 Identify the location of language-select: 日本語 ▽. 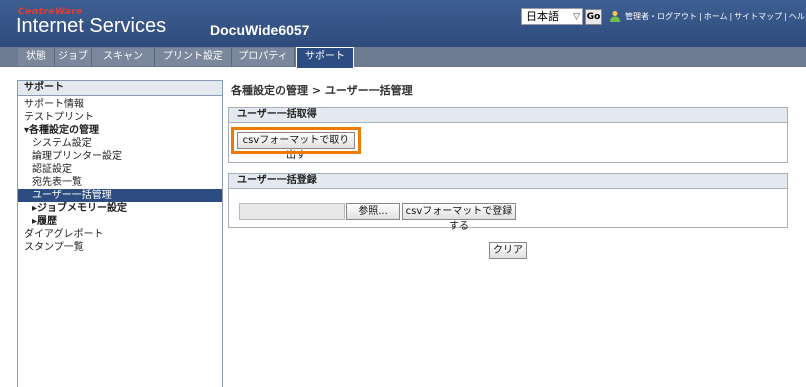
(552, 16).